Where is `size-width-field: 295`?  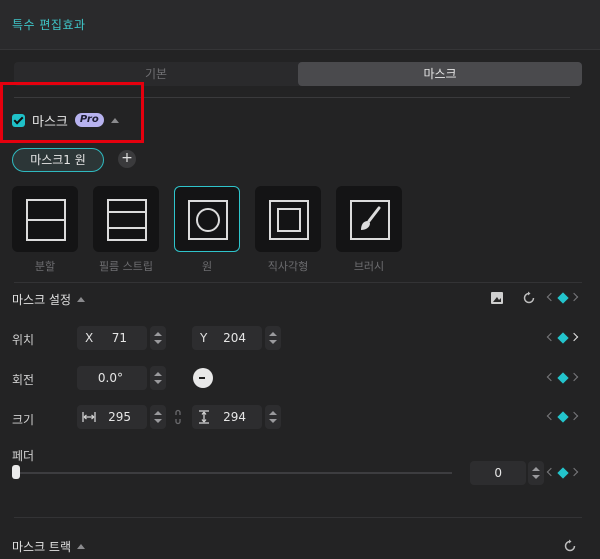
size-width-field: 295 is located at coordinates (112, 417).